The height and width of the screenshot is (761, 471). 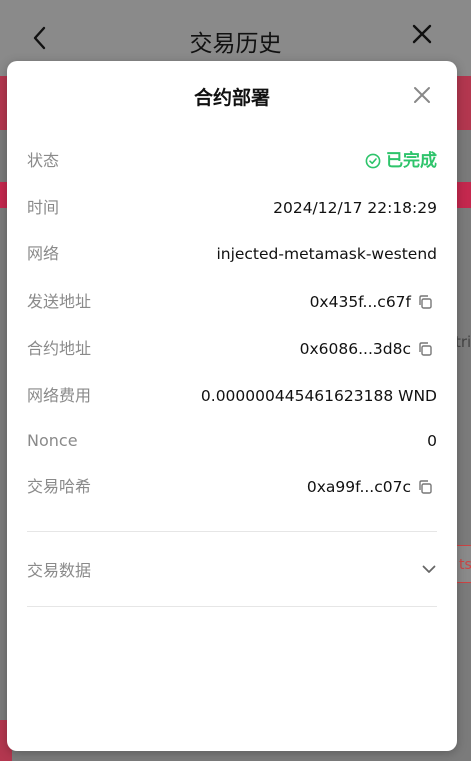 What do you see at coordinates (59, 395) in the screenshot?
I see `network-fee-label: 网络费用` at bounding box center [59, 395].